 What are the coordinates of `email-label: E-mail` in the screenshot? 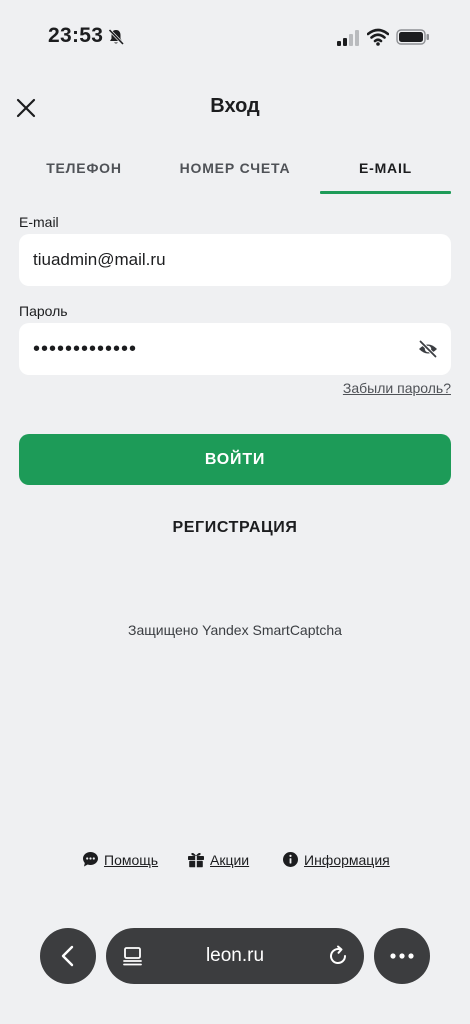 It's located at (39, 222).